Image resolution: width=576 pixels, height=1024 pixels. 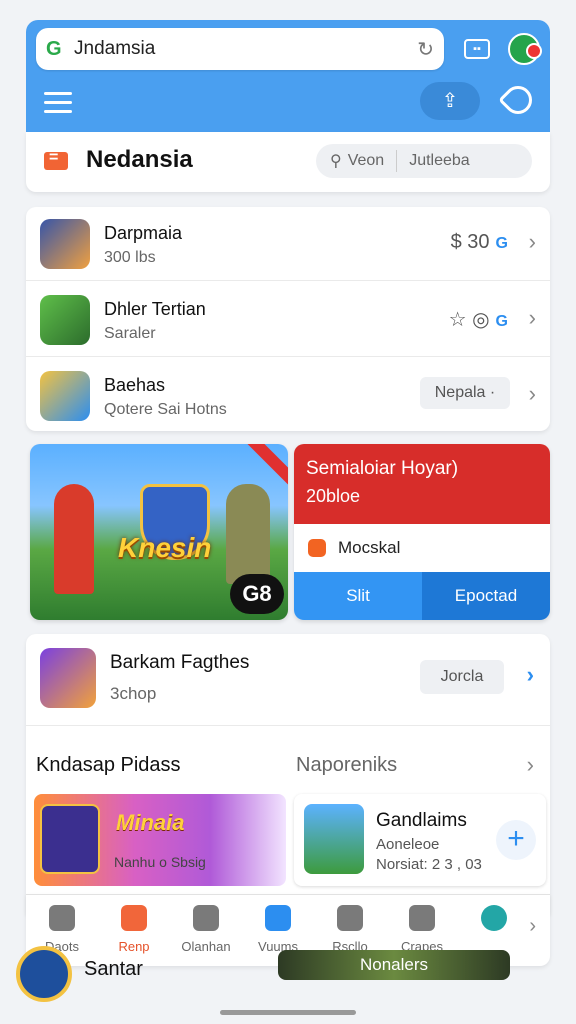 What do you see at coordinates (160, 862) in the screenshot?
I see `mini-card-subtitle: Nanhu o Sbsig` at bounding box center [160, 862].